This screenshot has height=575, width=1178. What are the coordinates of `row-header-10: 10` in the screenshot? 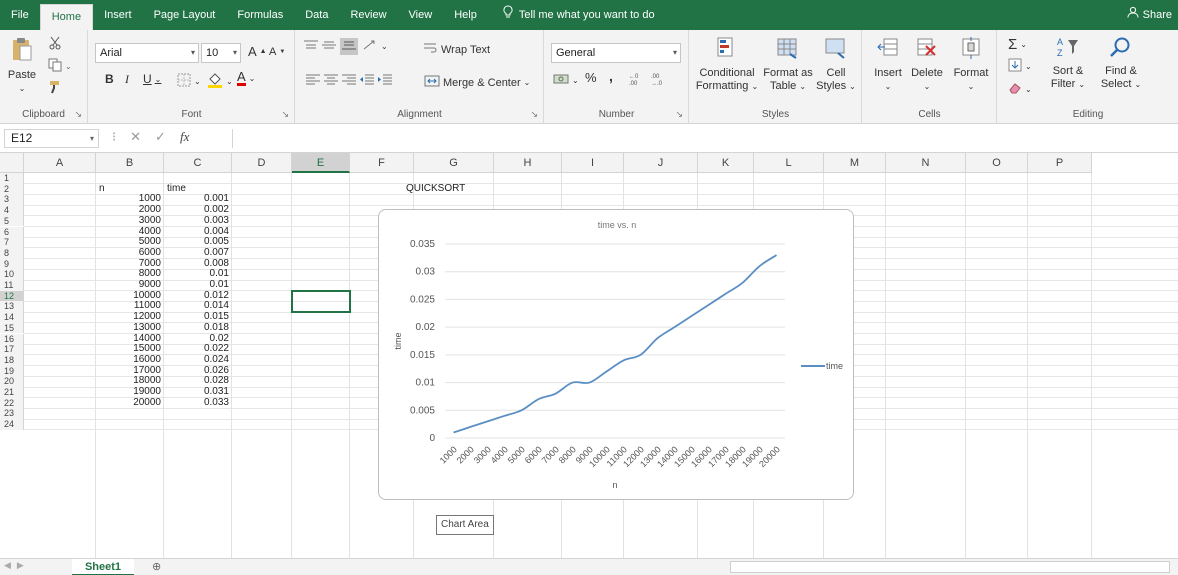 It's located at (12, 274).